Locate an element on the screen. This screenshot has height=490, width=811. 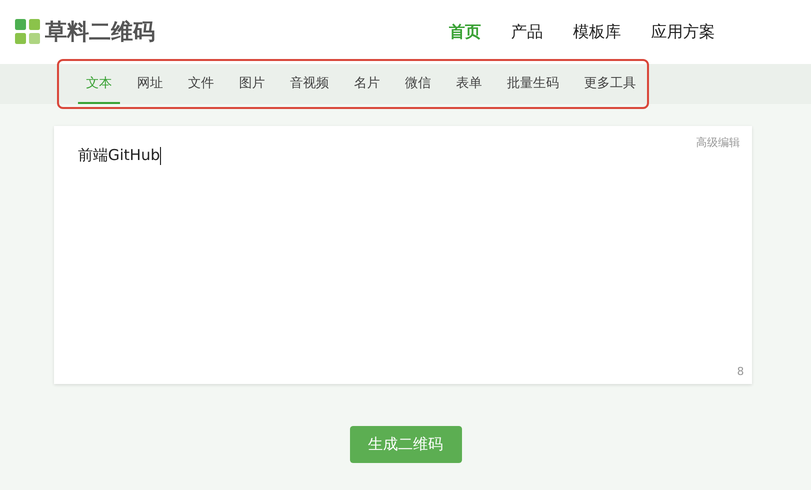
nav-link: 模板库 is located at coordinates (597, 32).